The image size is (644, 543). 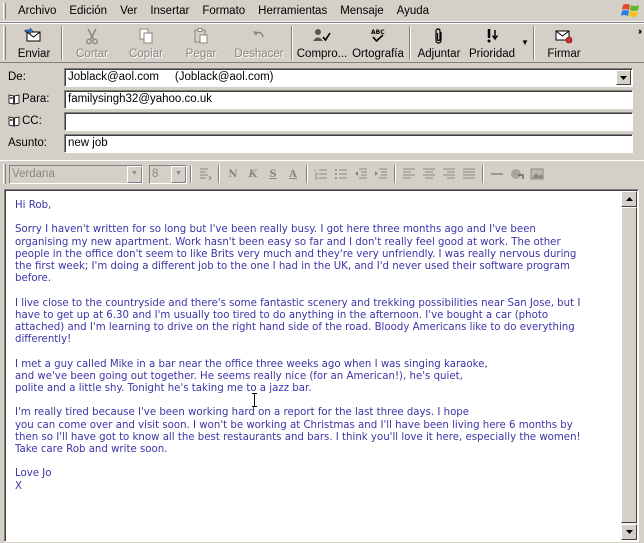 I want to click on menu-herramientas: Herramientas, so click(x=293, y=11).